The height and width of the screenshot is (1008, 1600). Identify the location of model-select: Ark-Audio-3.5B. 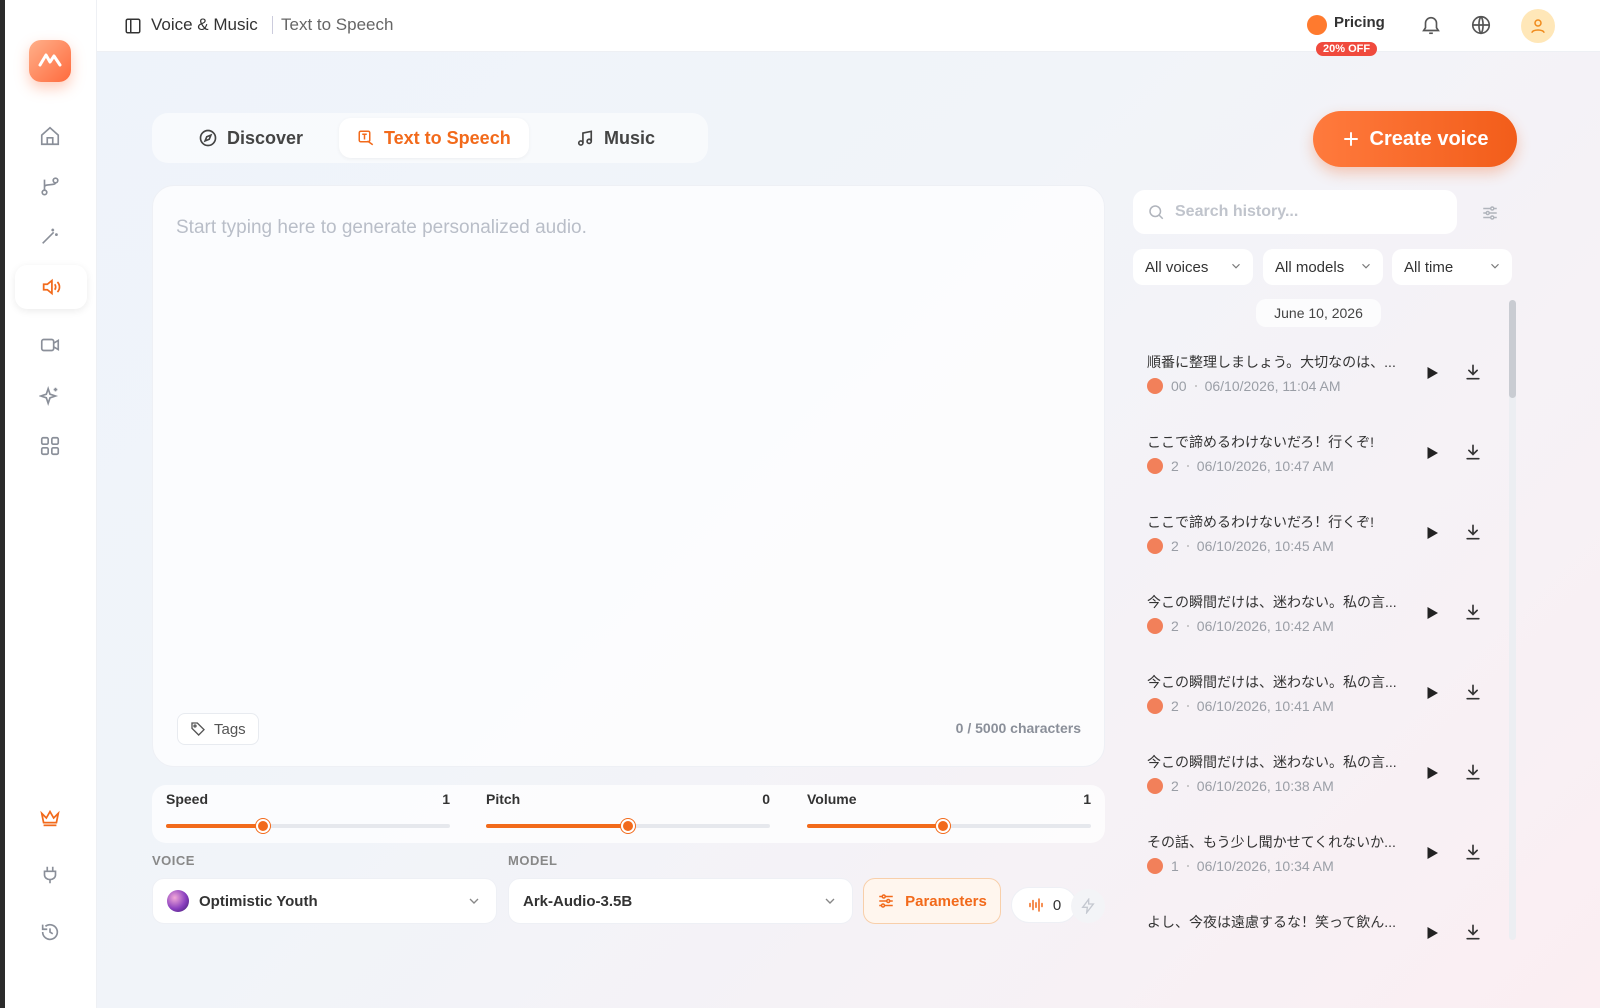
(680, 901).